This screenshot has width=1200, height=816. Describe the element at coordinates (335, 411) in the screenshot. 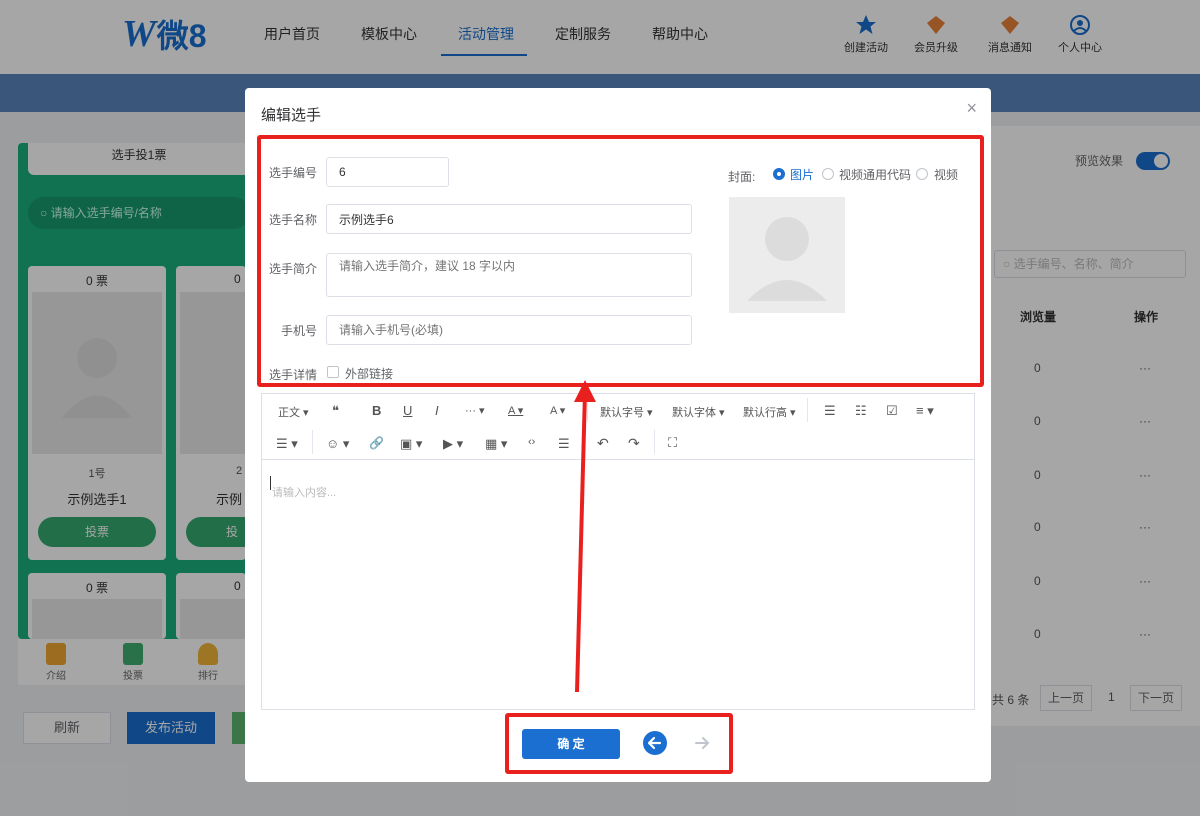

I see `quote-icon: ❝` at that location.